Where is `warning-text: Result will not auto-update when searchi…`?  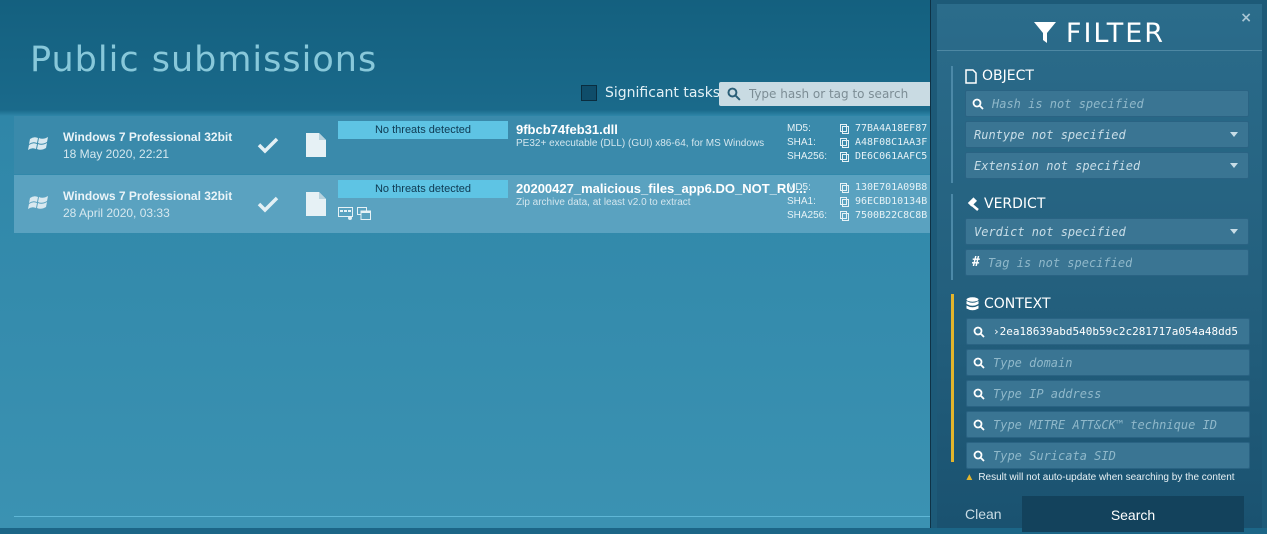 warning-text: Result will not auto-update when searchi… is located at coordinates (1106, 477).